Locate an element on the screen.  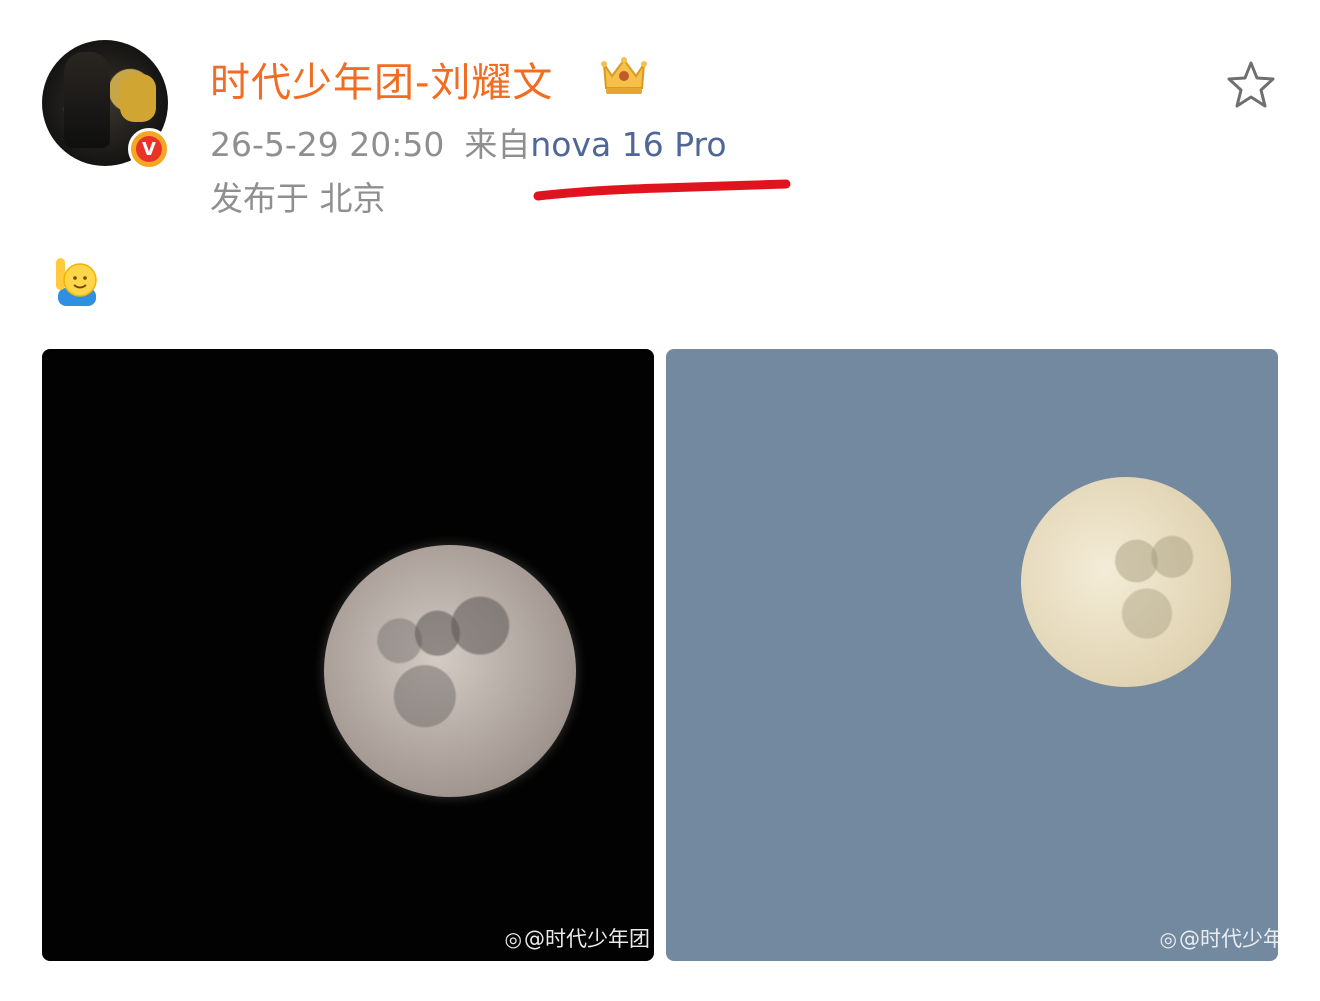
avatar-figure is located at coordinates (87, 100).